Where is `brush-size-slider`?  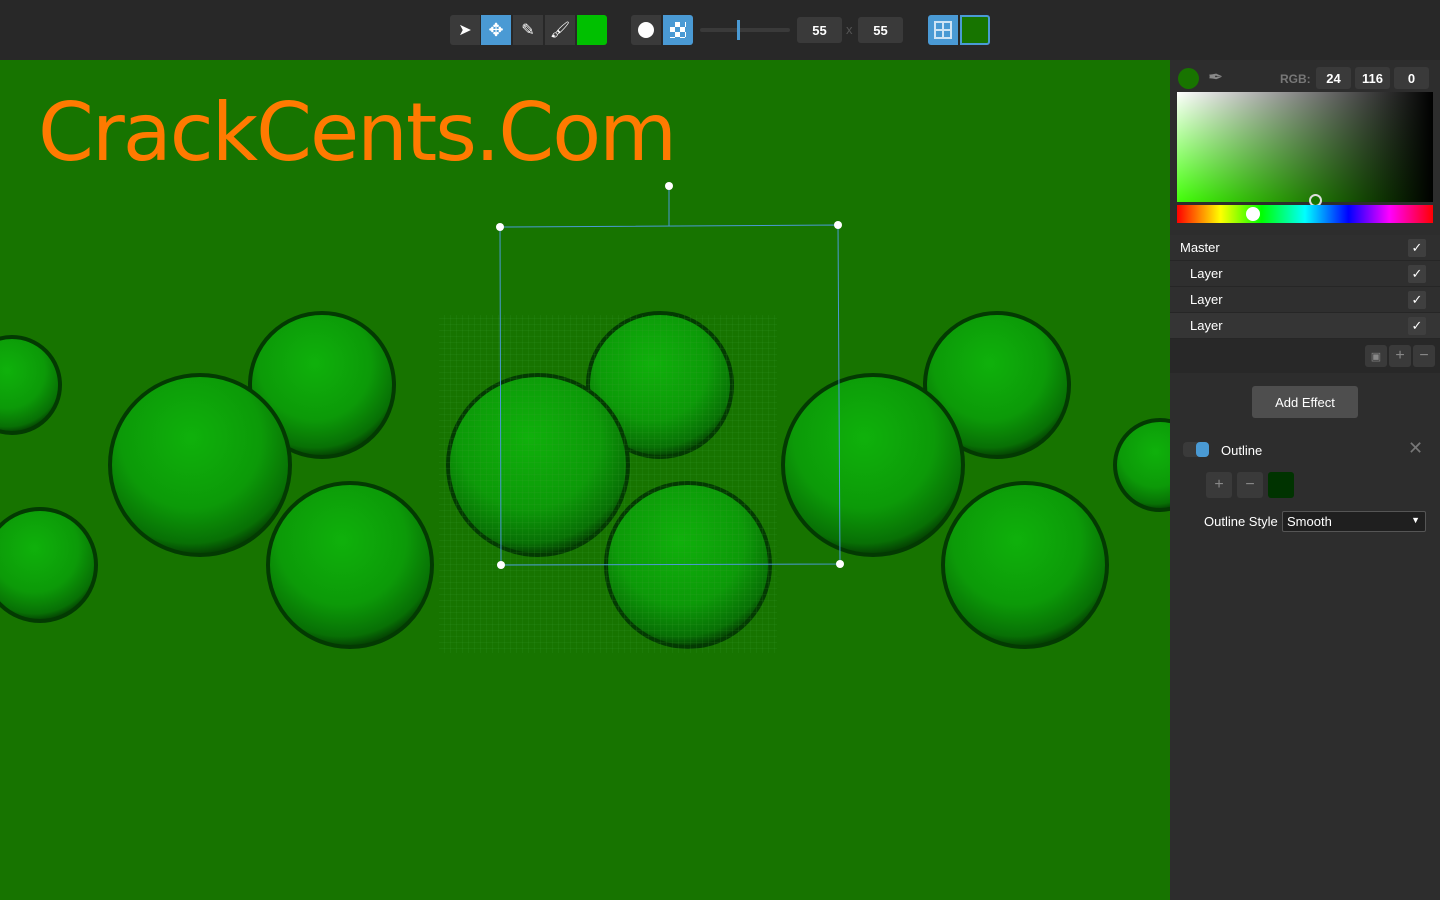
brush-size-slider is located at coordinates (745, 30).